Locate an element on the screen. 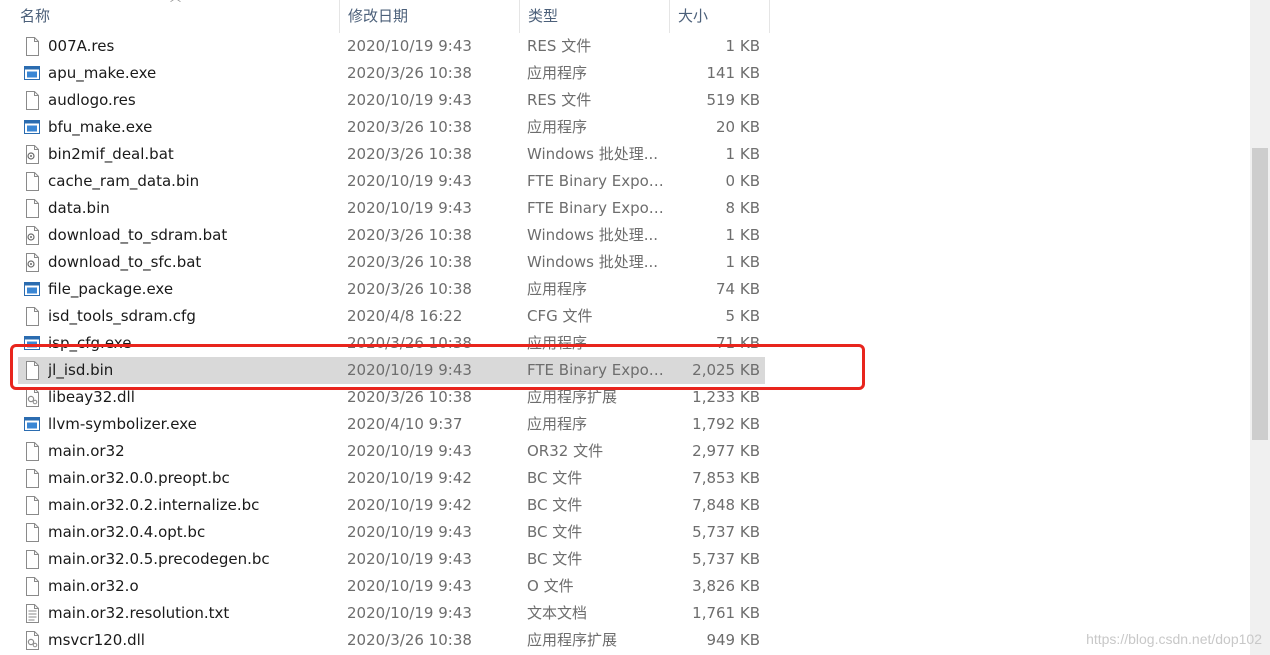 The height and width of the screenshot is (655, 1270). file-name: download_to_sfc.bat is located at coordinates (125, 262).